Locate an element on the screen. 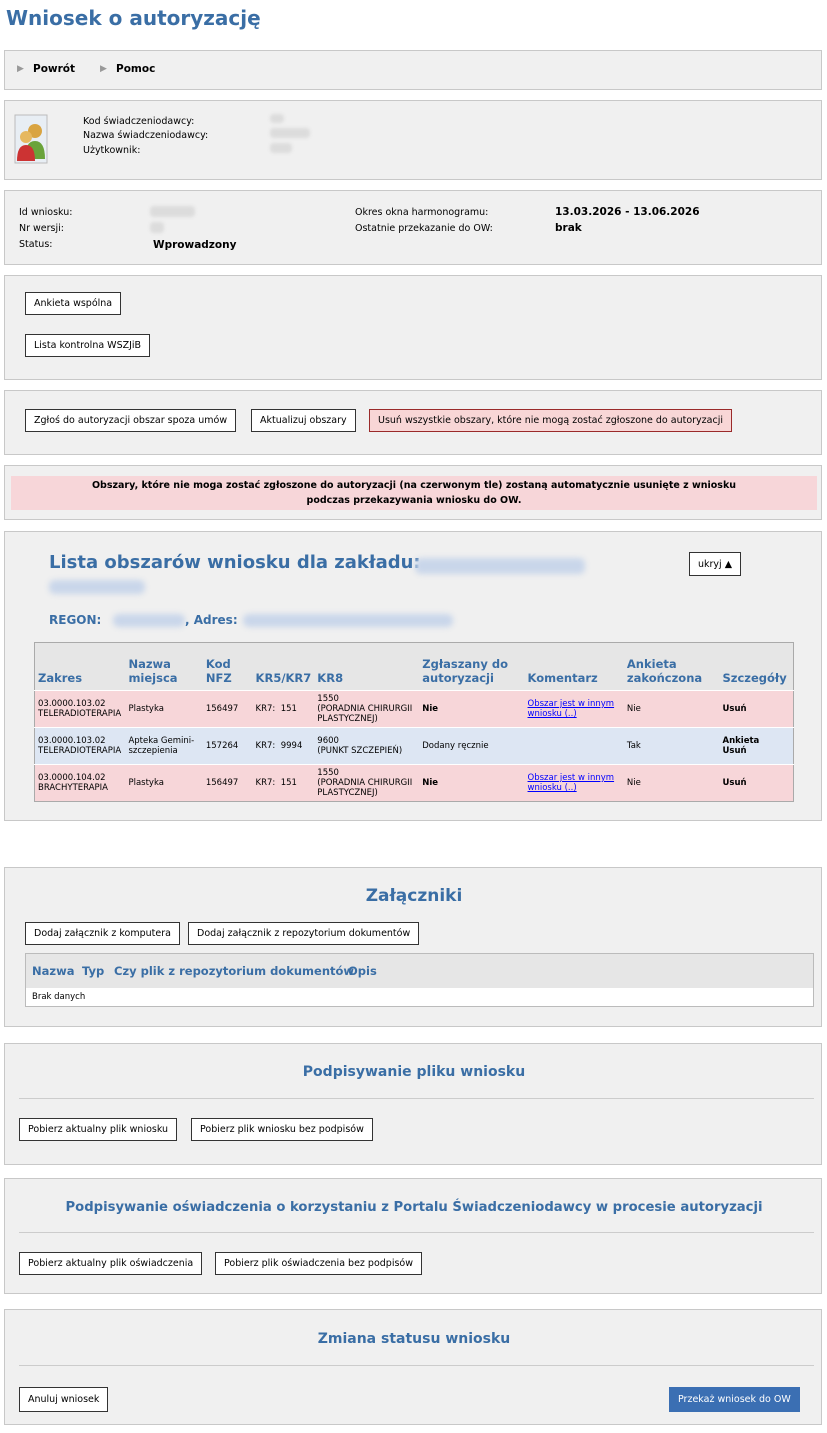 The image size is (827, 1433). provider-user-value-redacted is located at coordinates (281, 148).